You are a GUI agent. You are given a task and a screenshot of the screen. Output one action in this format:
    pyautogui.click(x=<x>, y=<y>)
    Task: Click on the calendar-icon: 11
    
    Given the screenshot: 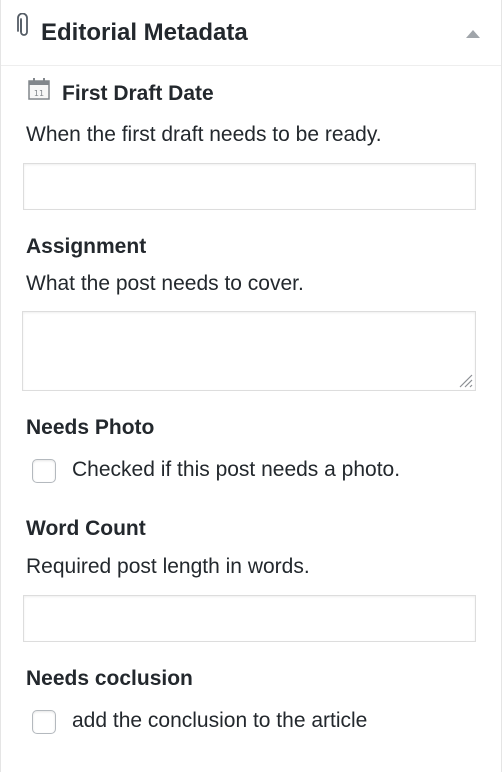 What is the action you would take?
    pyautogui.click(x=39, y=89)
    